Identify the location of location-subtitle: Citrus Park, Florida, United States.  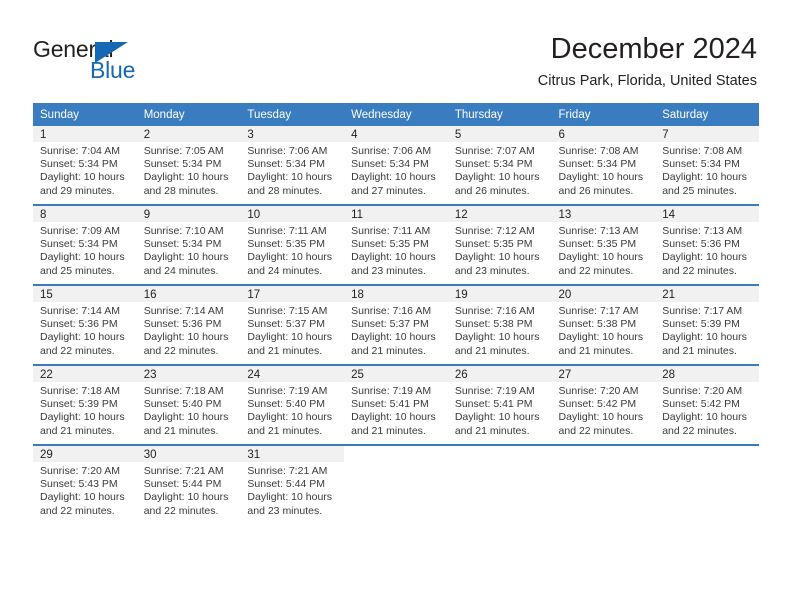
(647, 81).